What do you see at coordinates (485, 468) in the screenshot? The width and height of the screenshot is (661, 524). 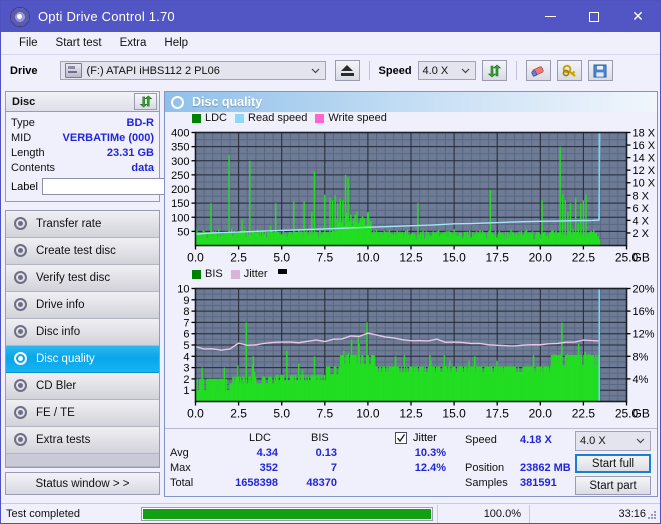 I see `stats-position-label: Position` at bounding box center [485, 468].